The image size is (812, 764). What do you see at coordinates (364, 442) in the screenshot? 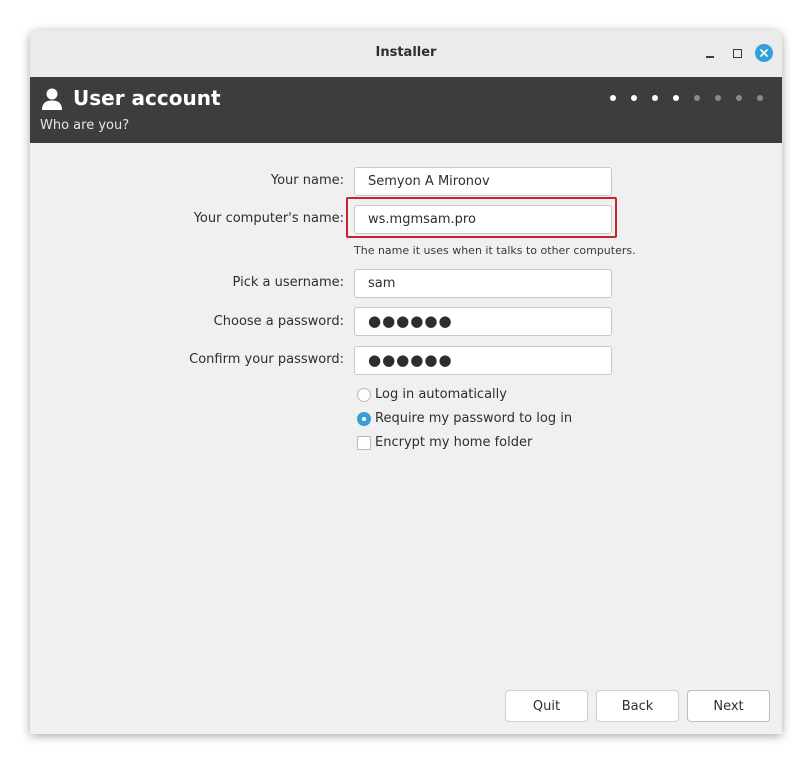
I see `checkbox-encrypt-home` at bounding box center [364, 442].